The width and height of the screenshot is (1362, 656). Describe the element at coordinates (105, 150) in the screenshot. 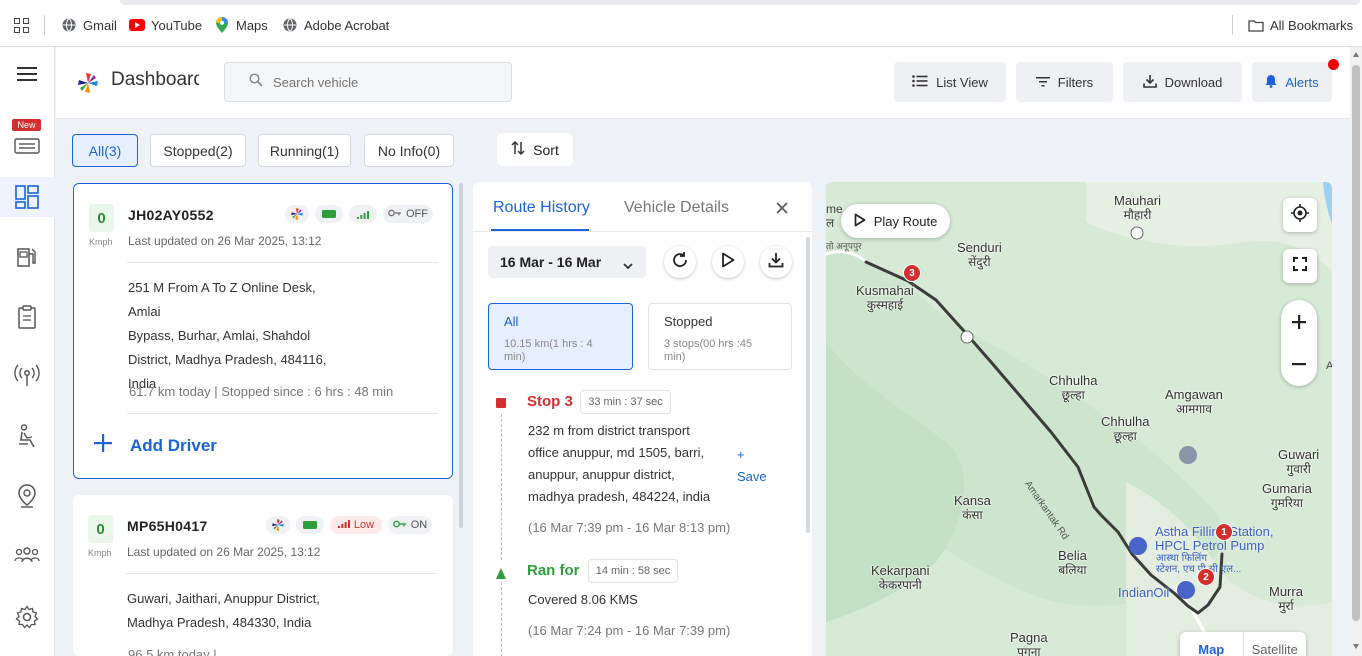

I see `filter-chip-all: All(3)` at that location.